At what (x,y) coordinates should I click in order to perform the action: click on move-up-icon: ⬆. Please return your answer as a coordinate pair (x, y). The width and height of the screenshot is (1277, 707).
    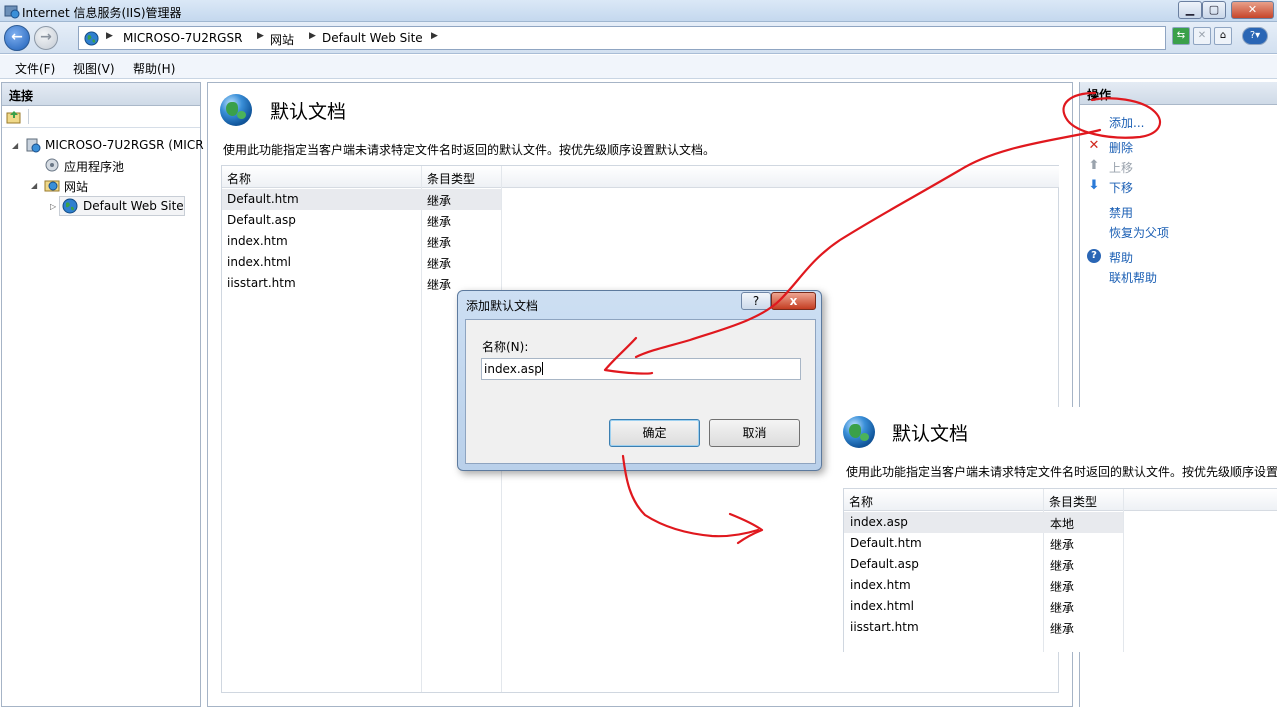
    Looking at the image, I should click on (1094, 165).